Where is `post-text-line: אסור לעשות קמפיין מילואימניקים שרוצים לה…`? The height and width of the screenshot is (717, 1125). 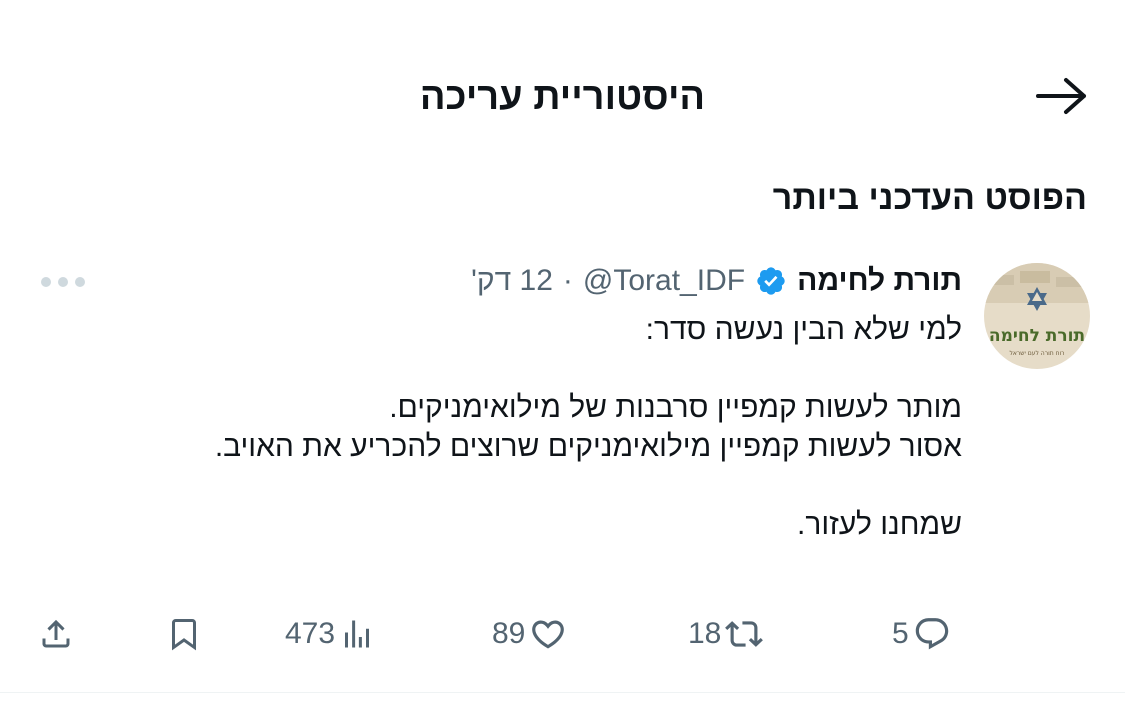
post-text-line: אסור לעשות קמפיין מילואימניקים שרוצים לה… is located at coordinates (588, 446).